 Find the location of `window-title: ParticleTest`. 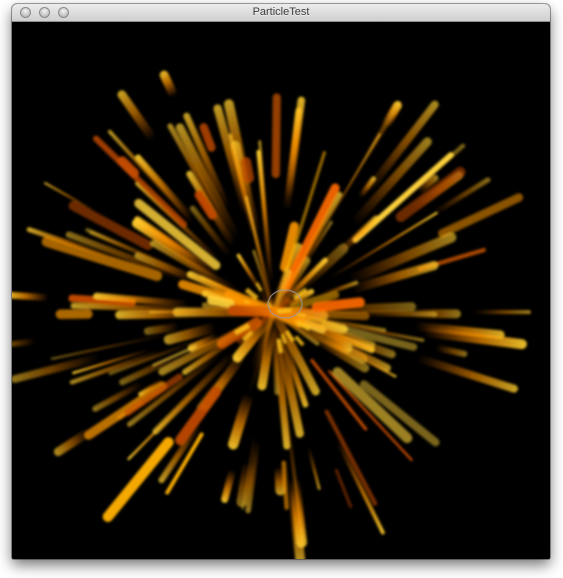

window-title: ParticleTest is located at coordinates (281, 12).